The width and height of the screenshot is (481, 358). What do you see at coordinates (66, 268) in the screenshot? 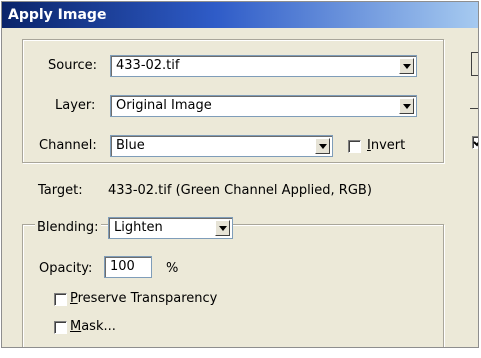
I see `opacity-label: Opacity:` at bounding box center [66, 268].